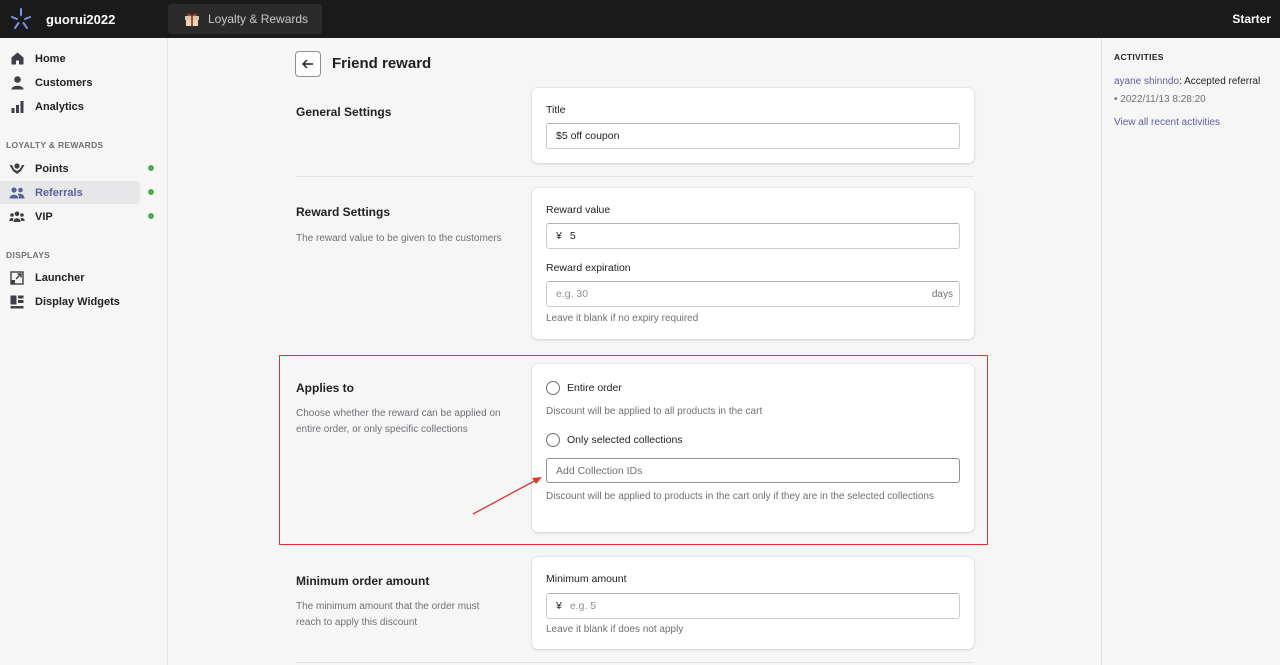 The width and height of the screenshot is (1280, 665). Describe the element at coordinates (382, 63) in the screenshot. I see `page-title: Friend reward` at that location.